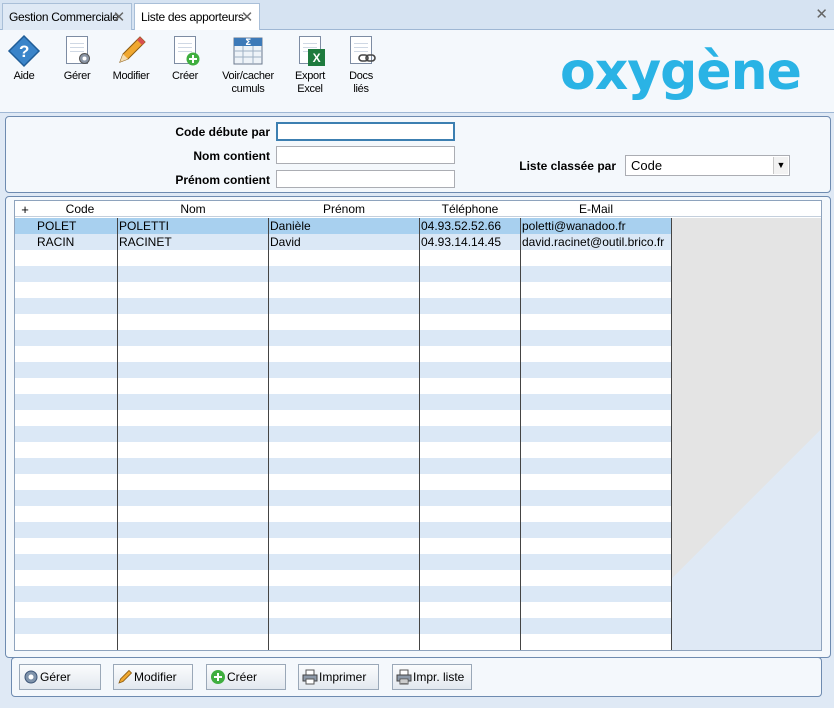 This screenshot has width=834, height=708. What do you see at coordinates (248, 82) in the screenshot?
I see `voir-cacher-cumuls-label: Voir/cacher cumuls` at bounding box center [248, 82].